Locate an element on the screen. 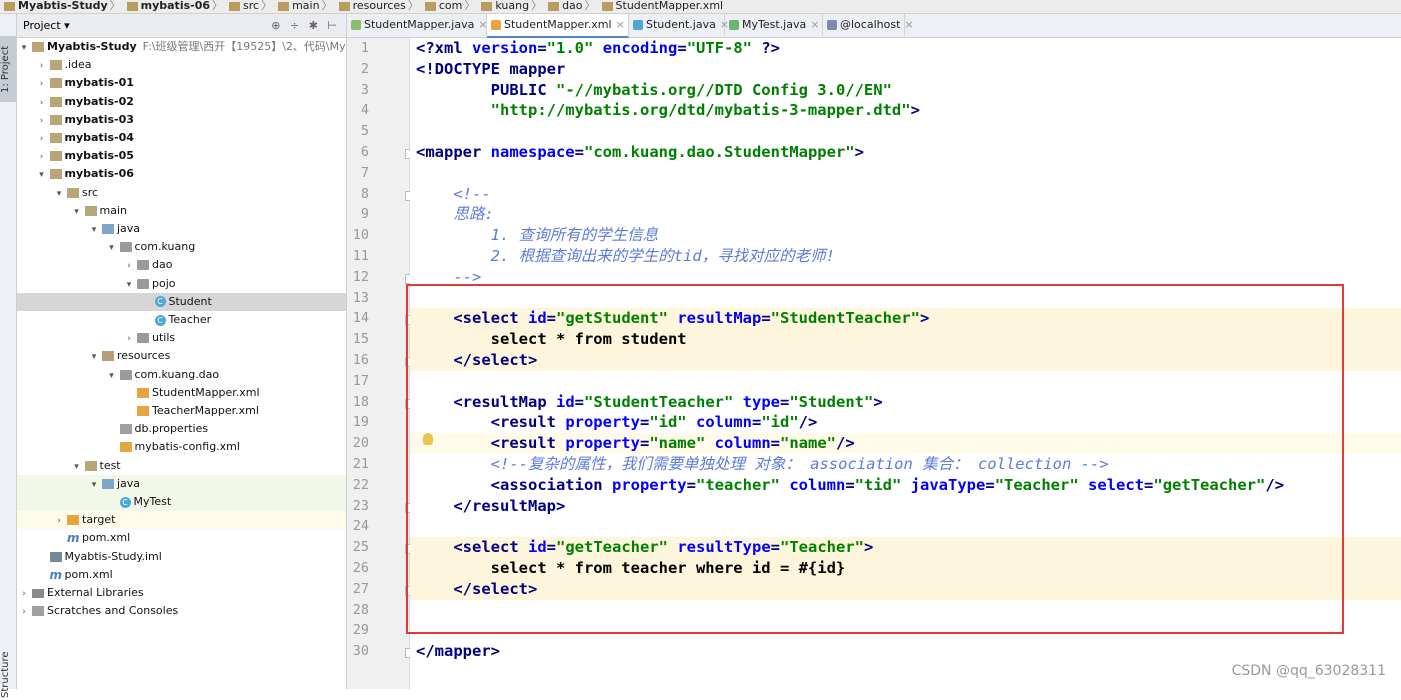 Image resolution: width=1401 pixels, height=700 pixels. tree-item: C Teacher is located at coordinates (181, 320).